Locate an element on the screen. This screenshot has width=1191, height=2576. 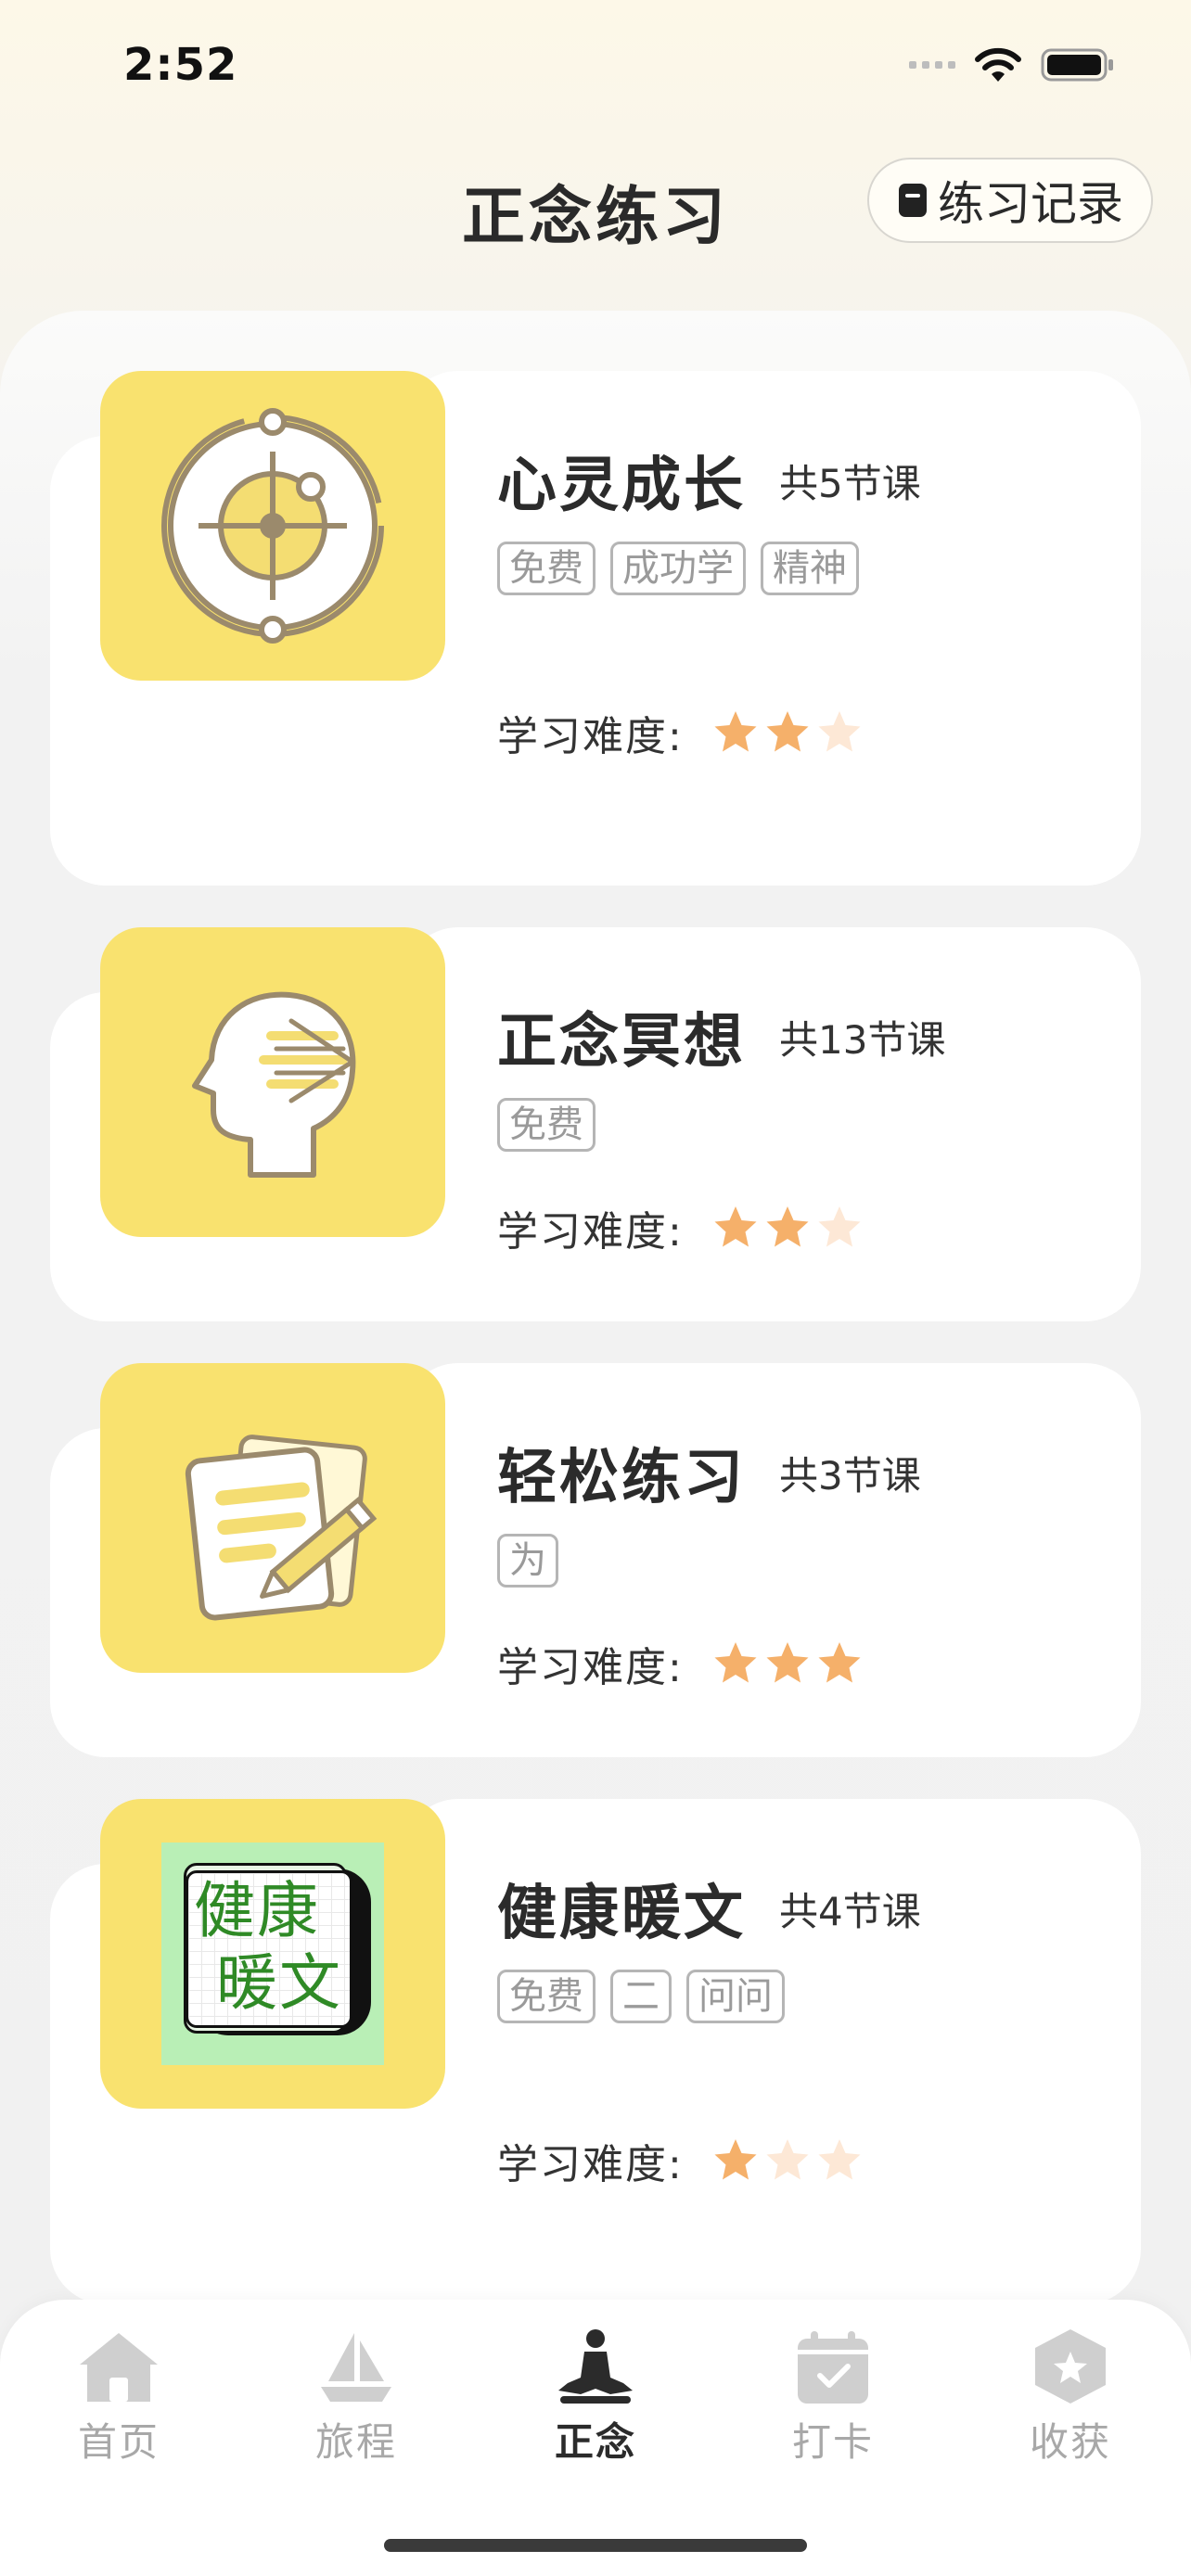
calendar-check-icon is located at coordinates (833, 2367).